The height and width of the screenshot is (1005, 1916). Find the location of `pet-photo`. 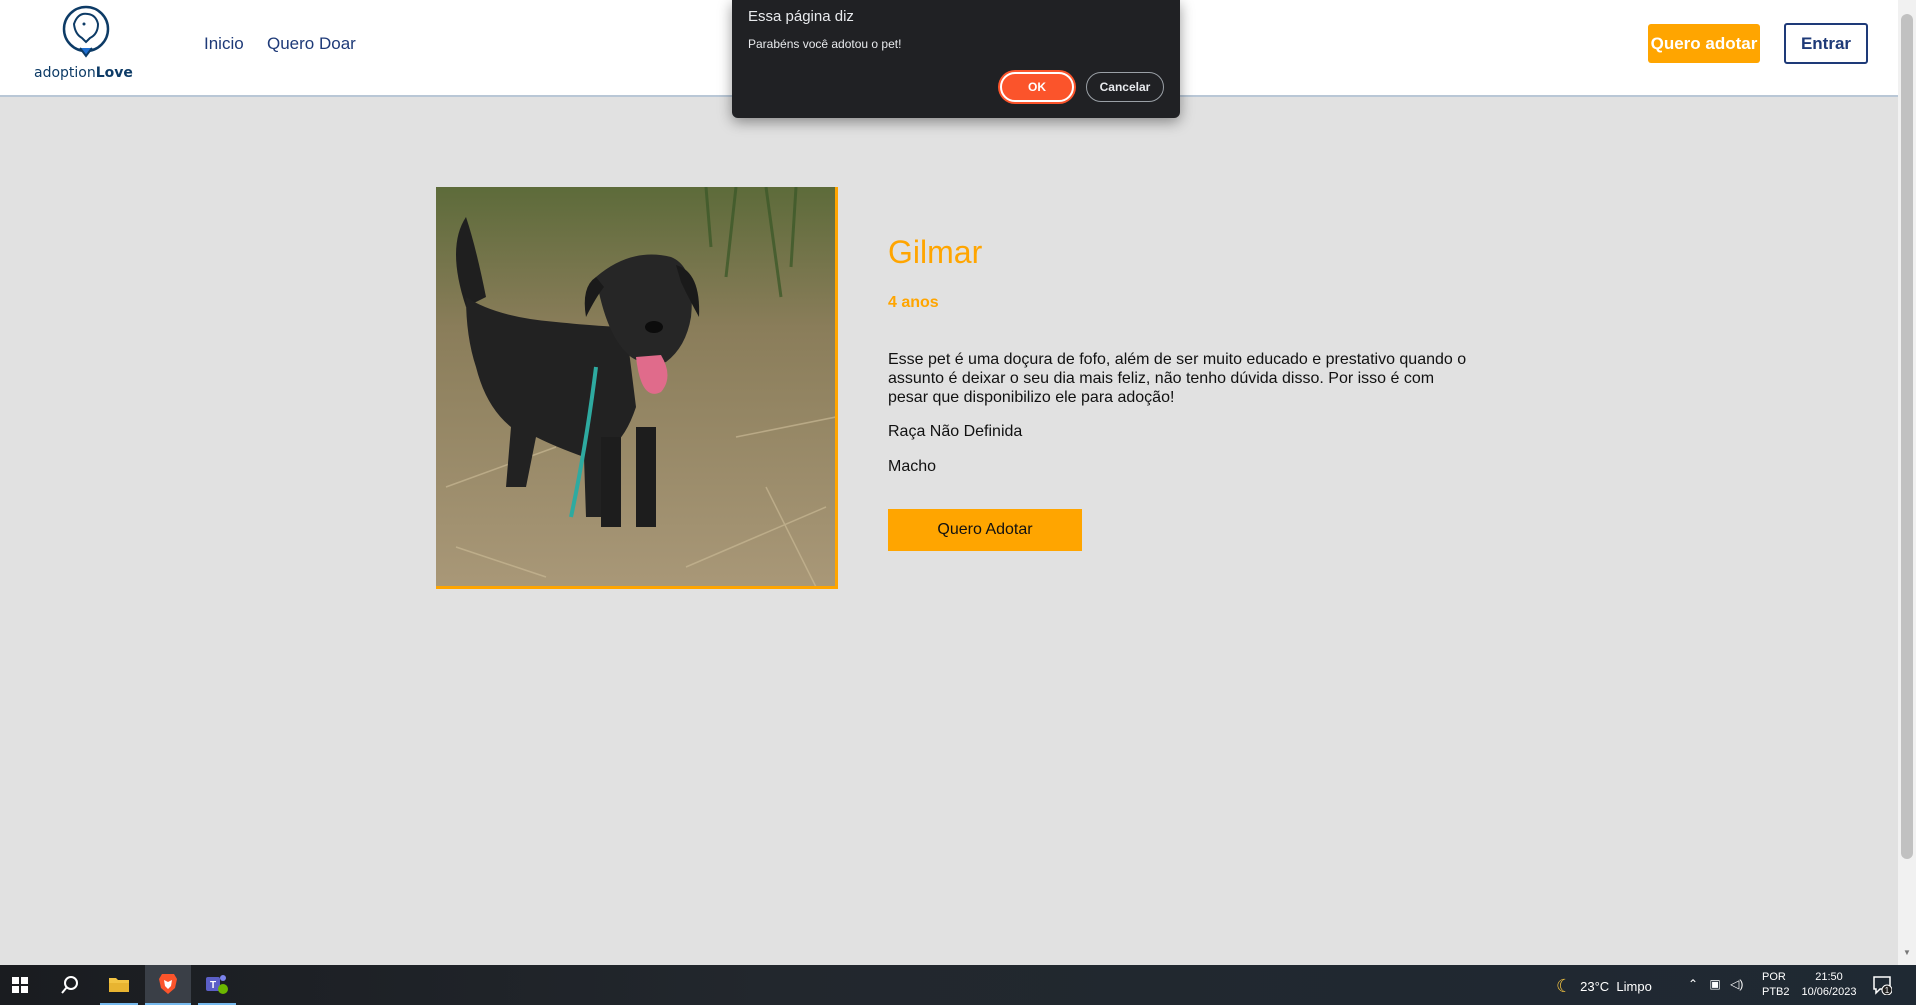

pet-photo is located at coordinates (637, 388).